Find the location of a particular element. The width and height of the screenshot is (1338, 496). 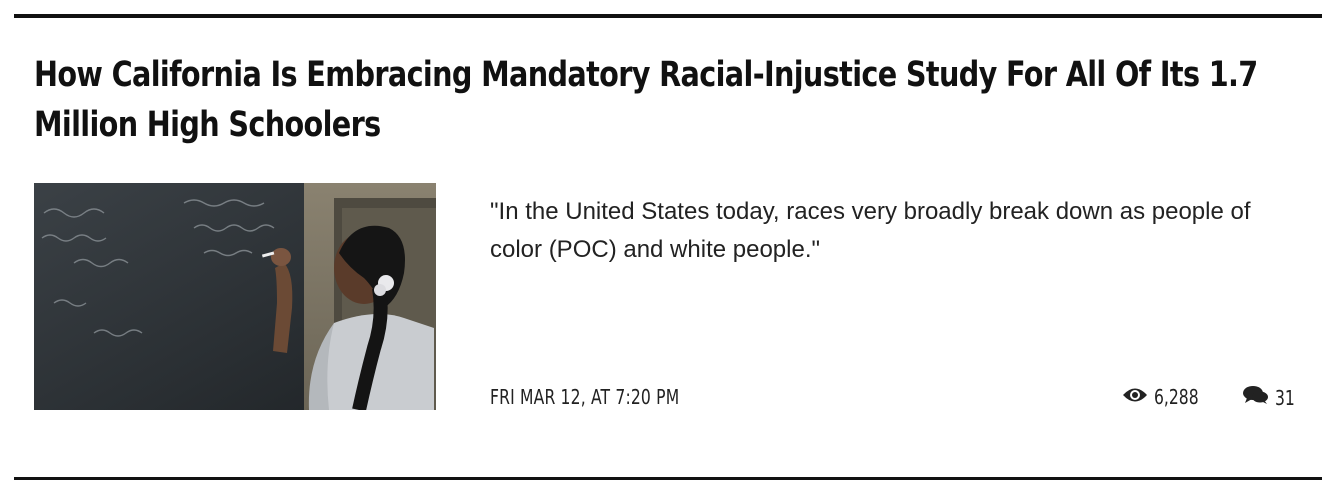

top-divider is located at coordinates (668, 16).